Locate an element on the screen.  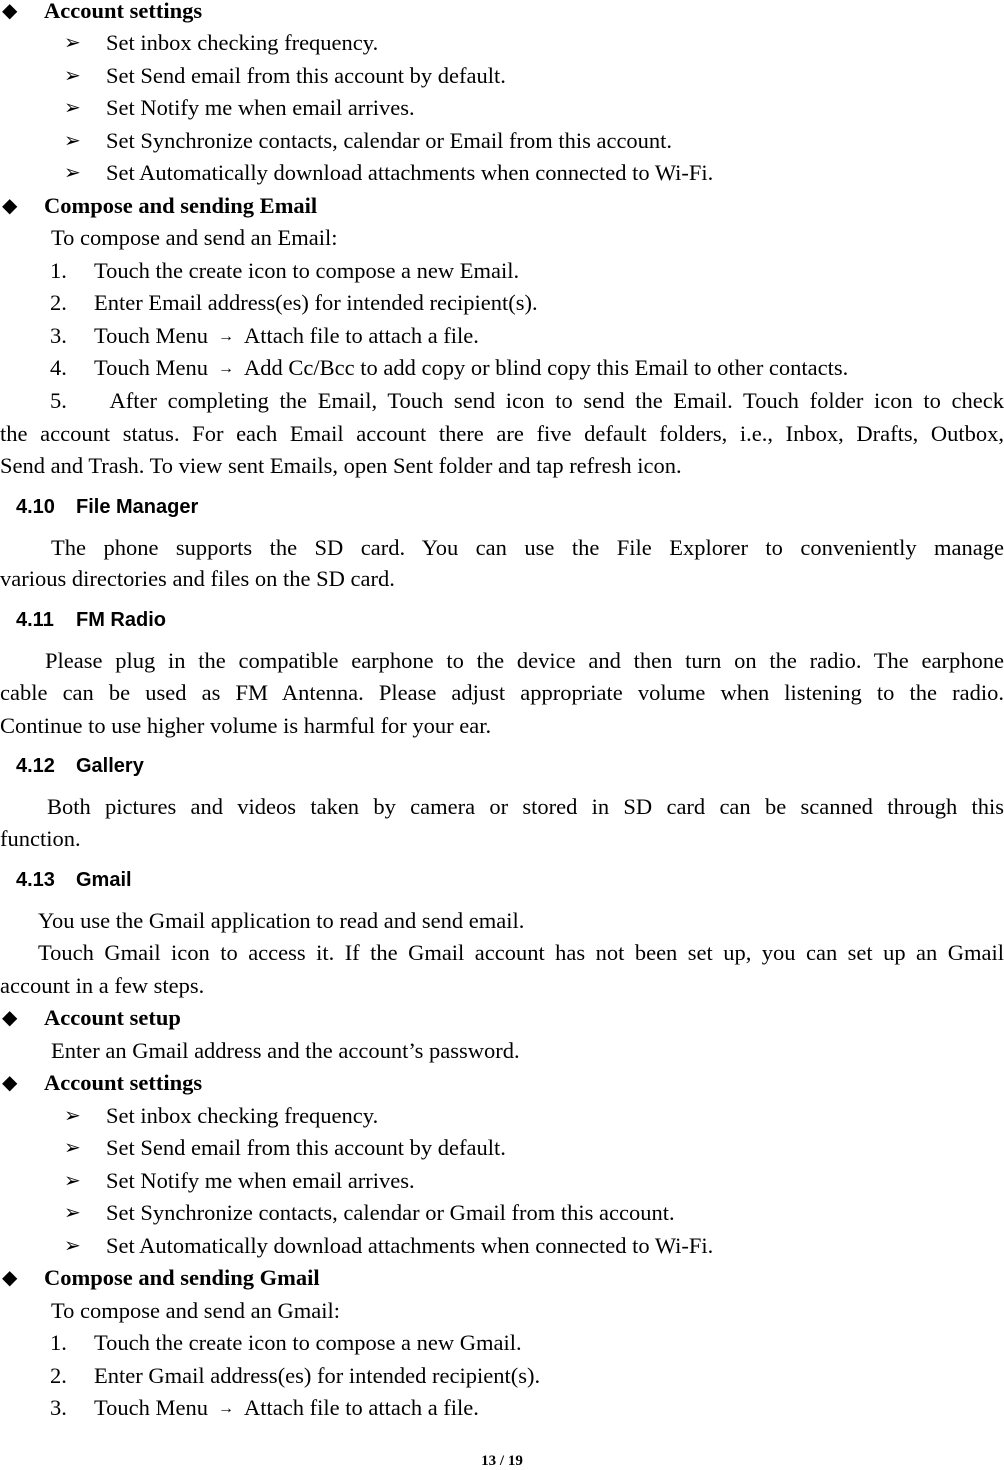
compose-intro: To compose and send an Gmail: is located at coordinates (195, 1310).